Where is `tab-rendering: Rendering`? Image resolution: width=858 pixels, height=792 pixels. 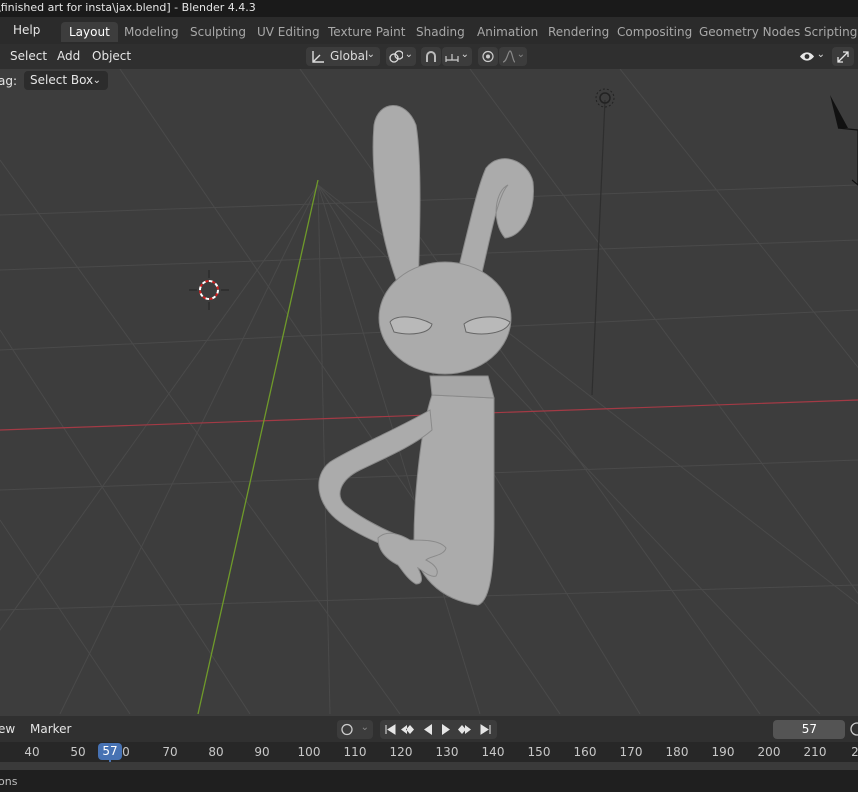
tab-rendering: Rendering is located at coordinates (578, 32).